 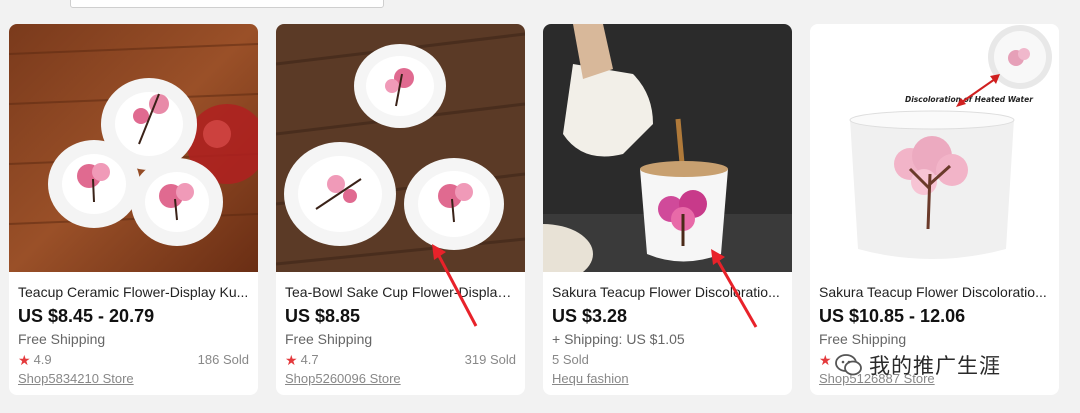 I want to click on product-image: Discoloration of Heated Water, so click(x=934, y=148).